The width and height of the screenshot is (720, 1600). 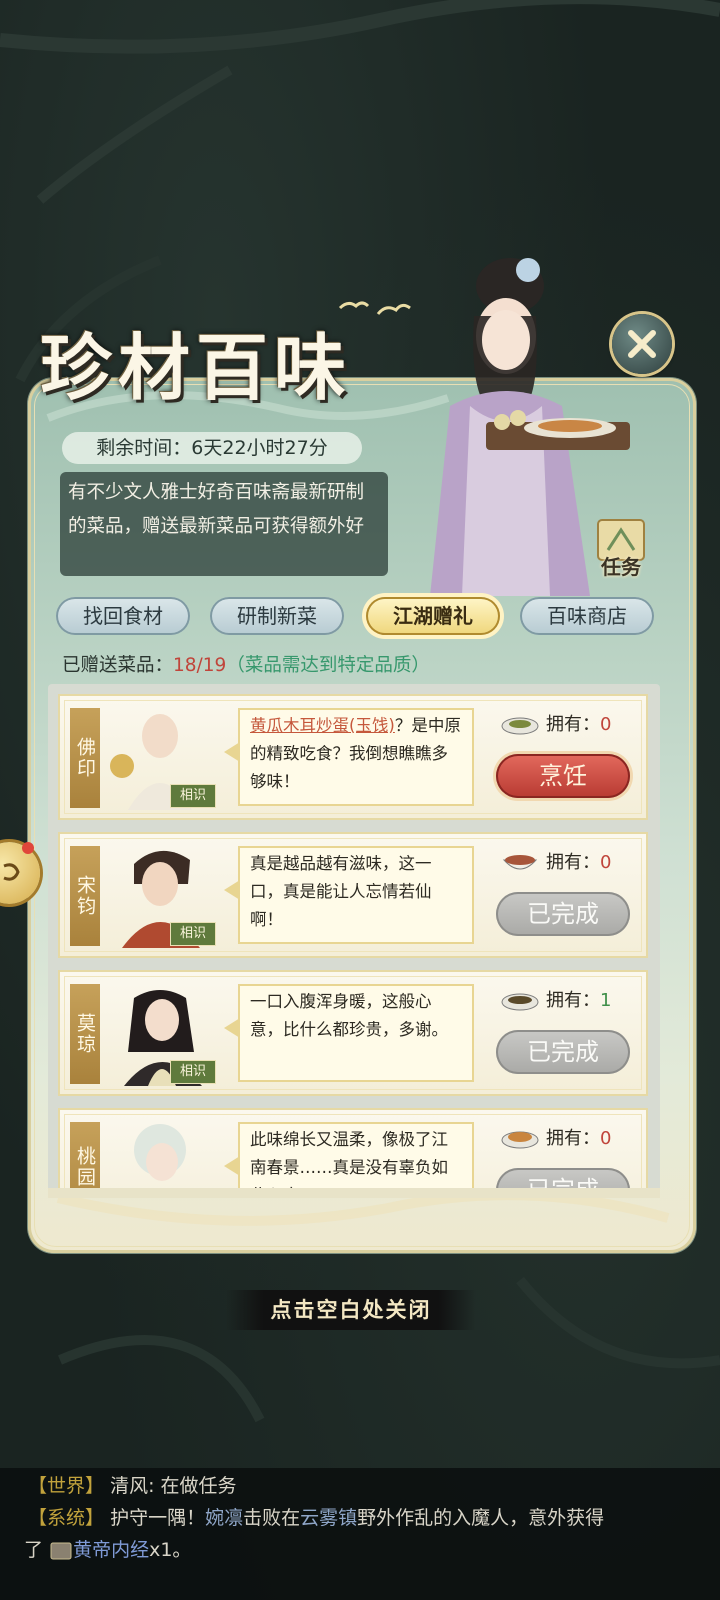 What do you see at coordinates (328, 1518) in the screenshot?
I see `chat-place-name: 云雾镇` at bounding box center [328, 1518].